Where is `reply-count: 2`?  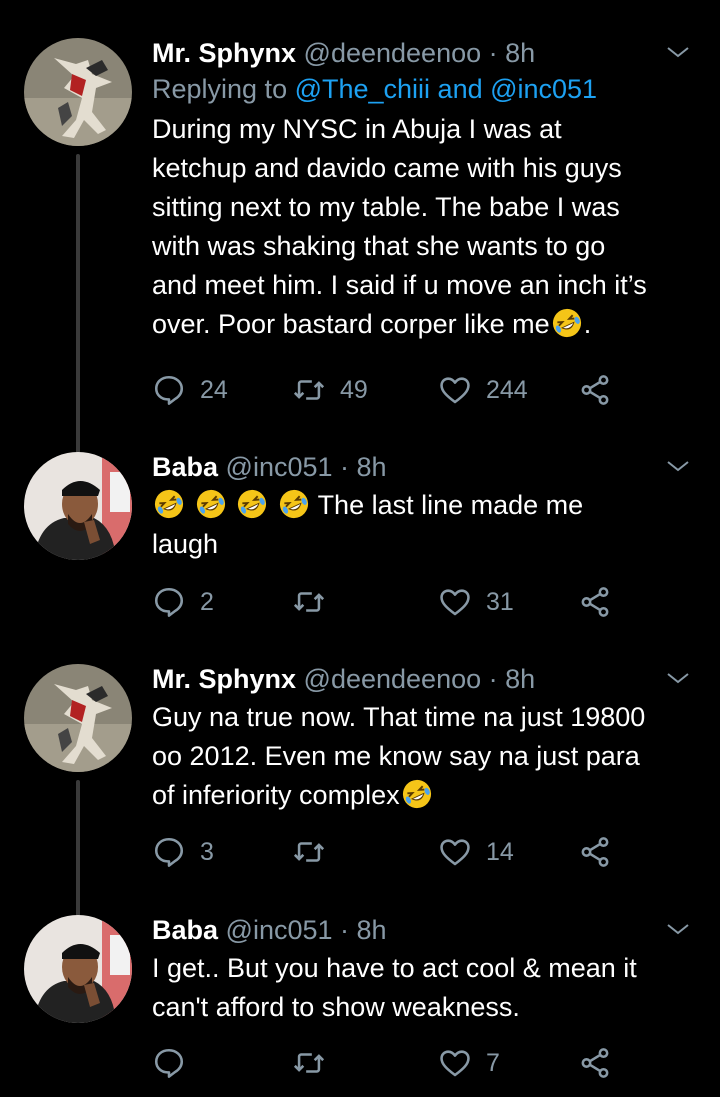 reply-count: 2 is located at coordinates (207, 601).